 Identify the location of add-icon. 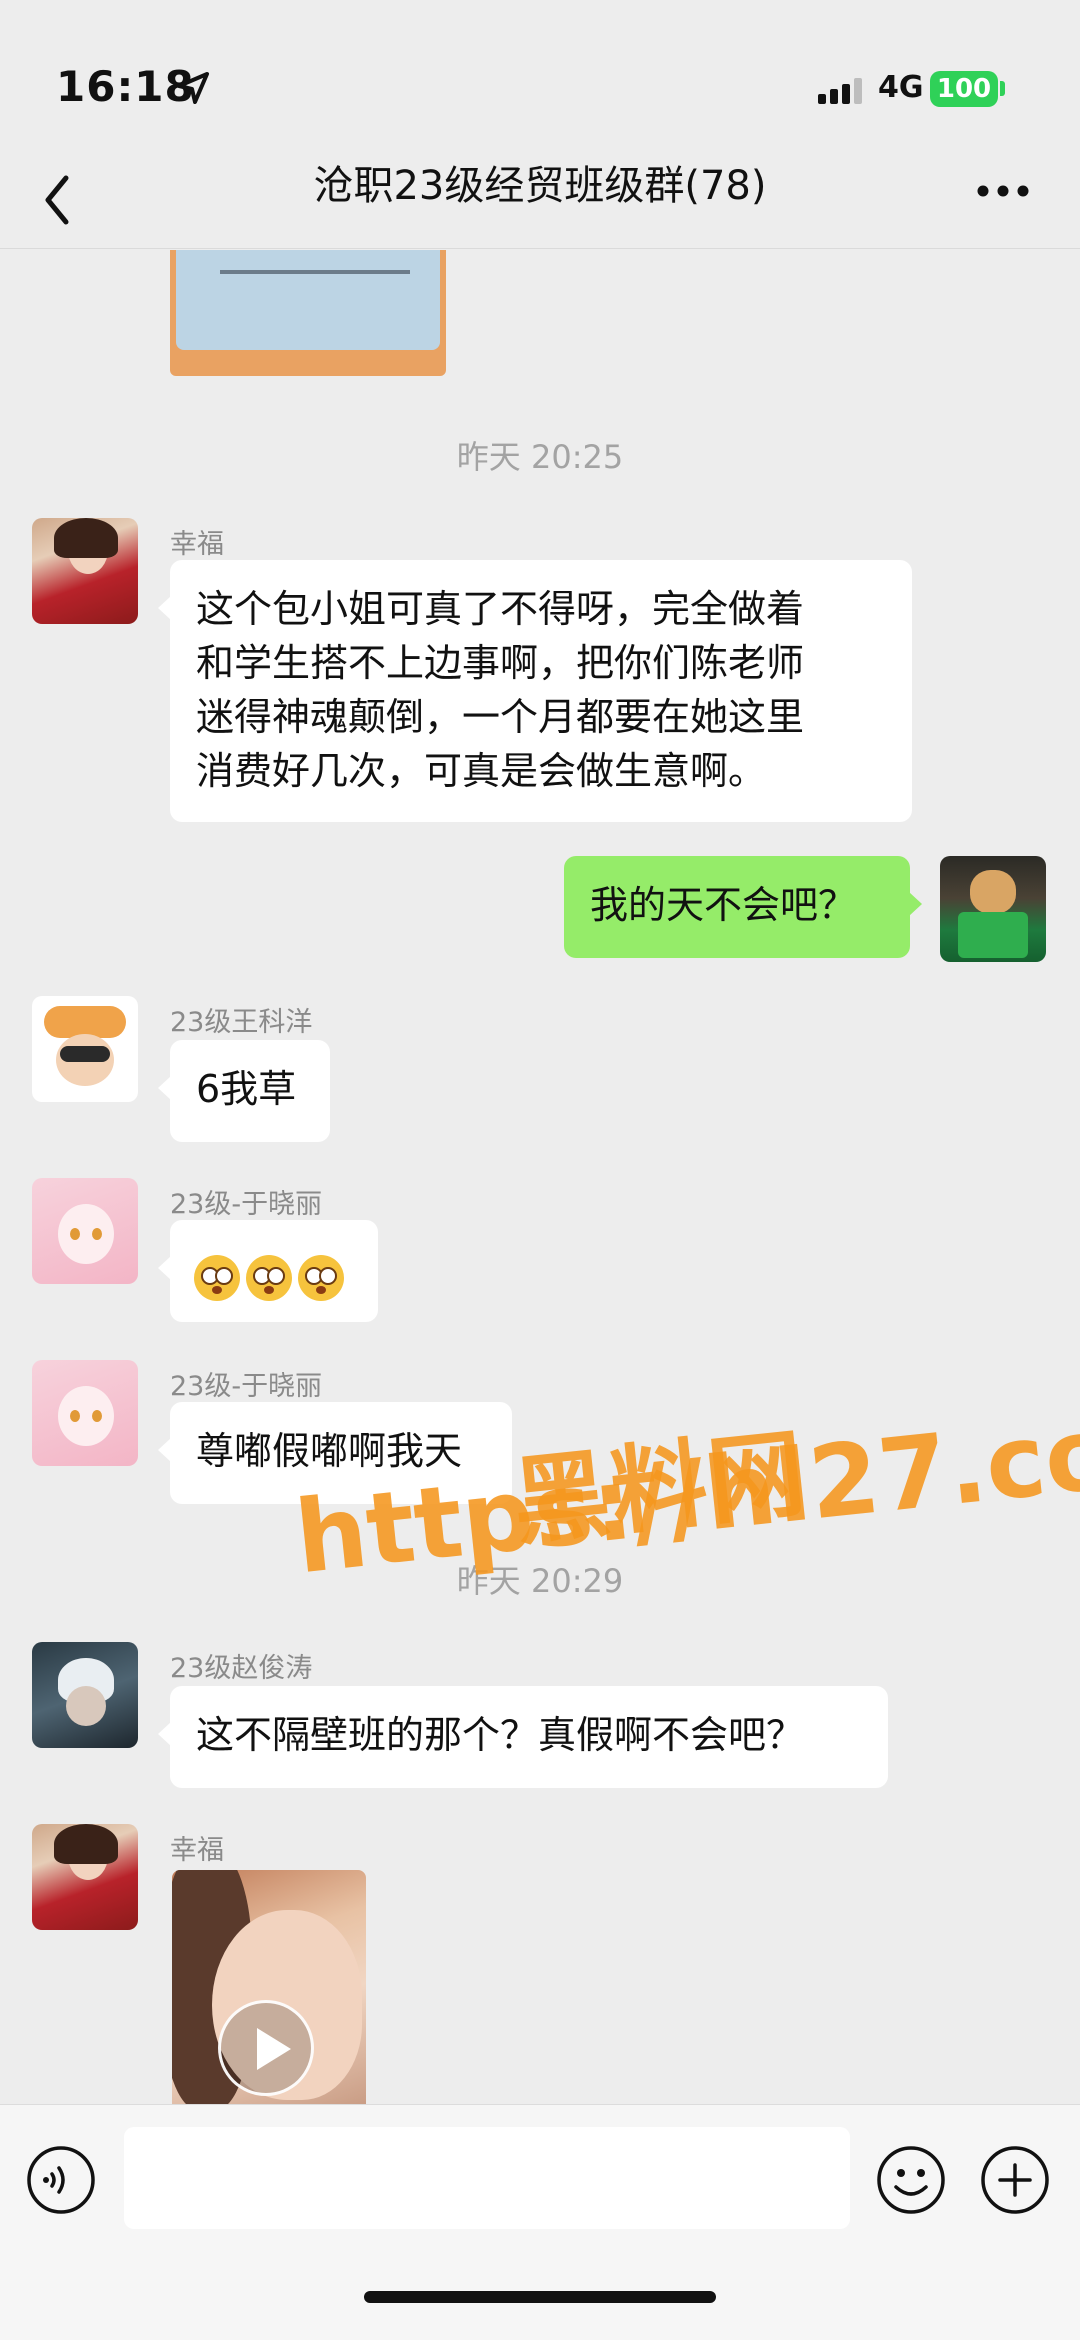
(1015, 2180).